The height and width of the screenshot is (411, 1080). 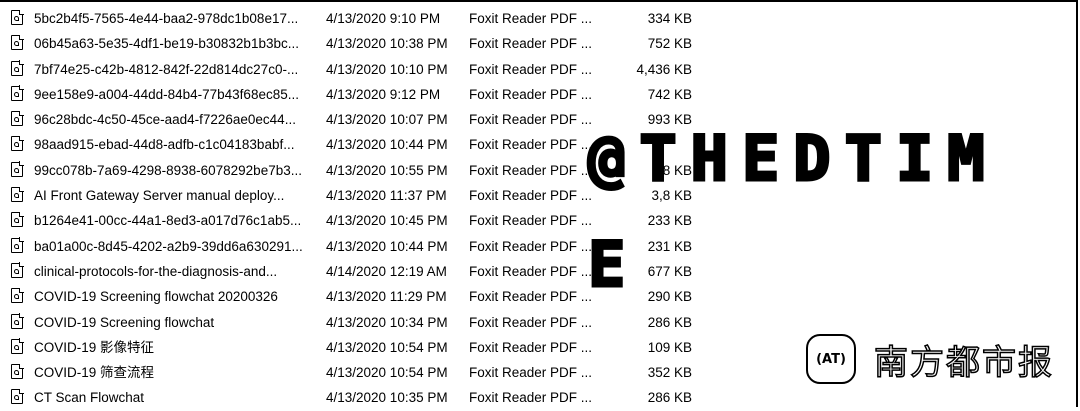 What do you see at coordinates (669, 373) in the screenshot?
I see `file-size: 352 KB` at bounding box center [669, 373].